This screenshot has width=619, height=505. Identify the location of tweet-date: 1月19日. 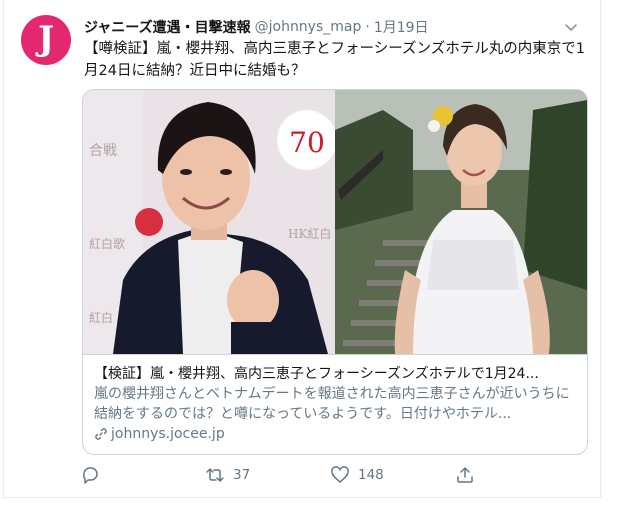
(401, 27).